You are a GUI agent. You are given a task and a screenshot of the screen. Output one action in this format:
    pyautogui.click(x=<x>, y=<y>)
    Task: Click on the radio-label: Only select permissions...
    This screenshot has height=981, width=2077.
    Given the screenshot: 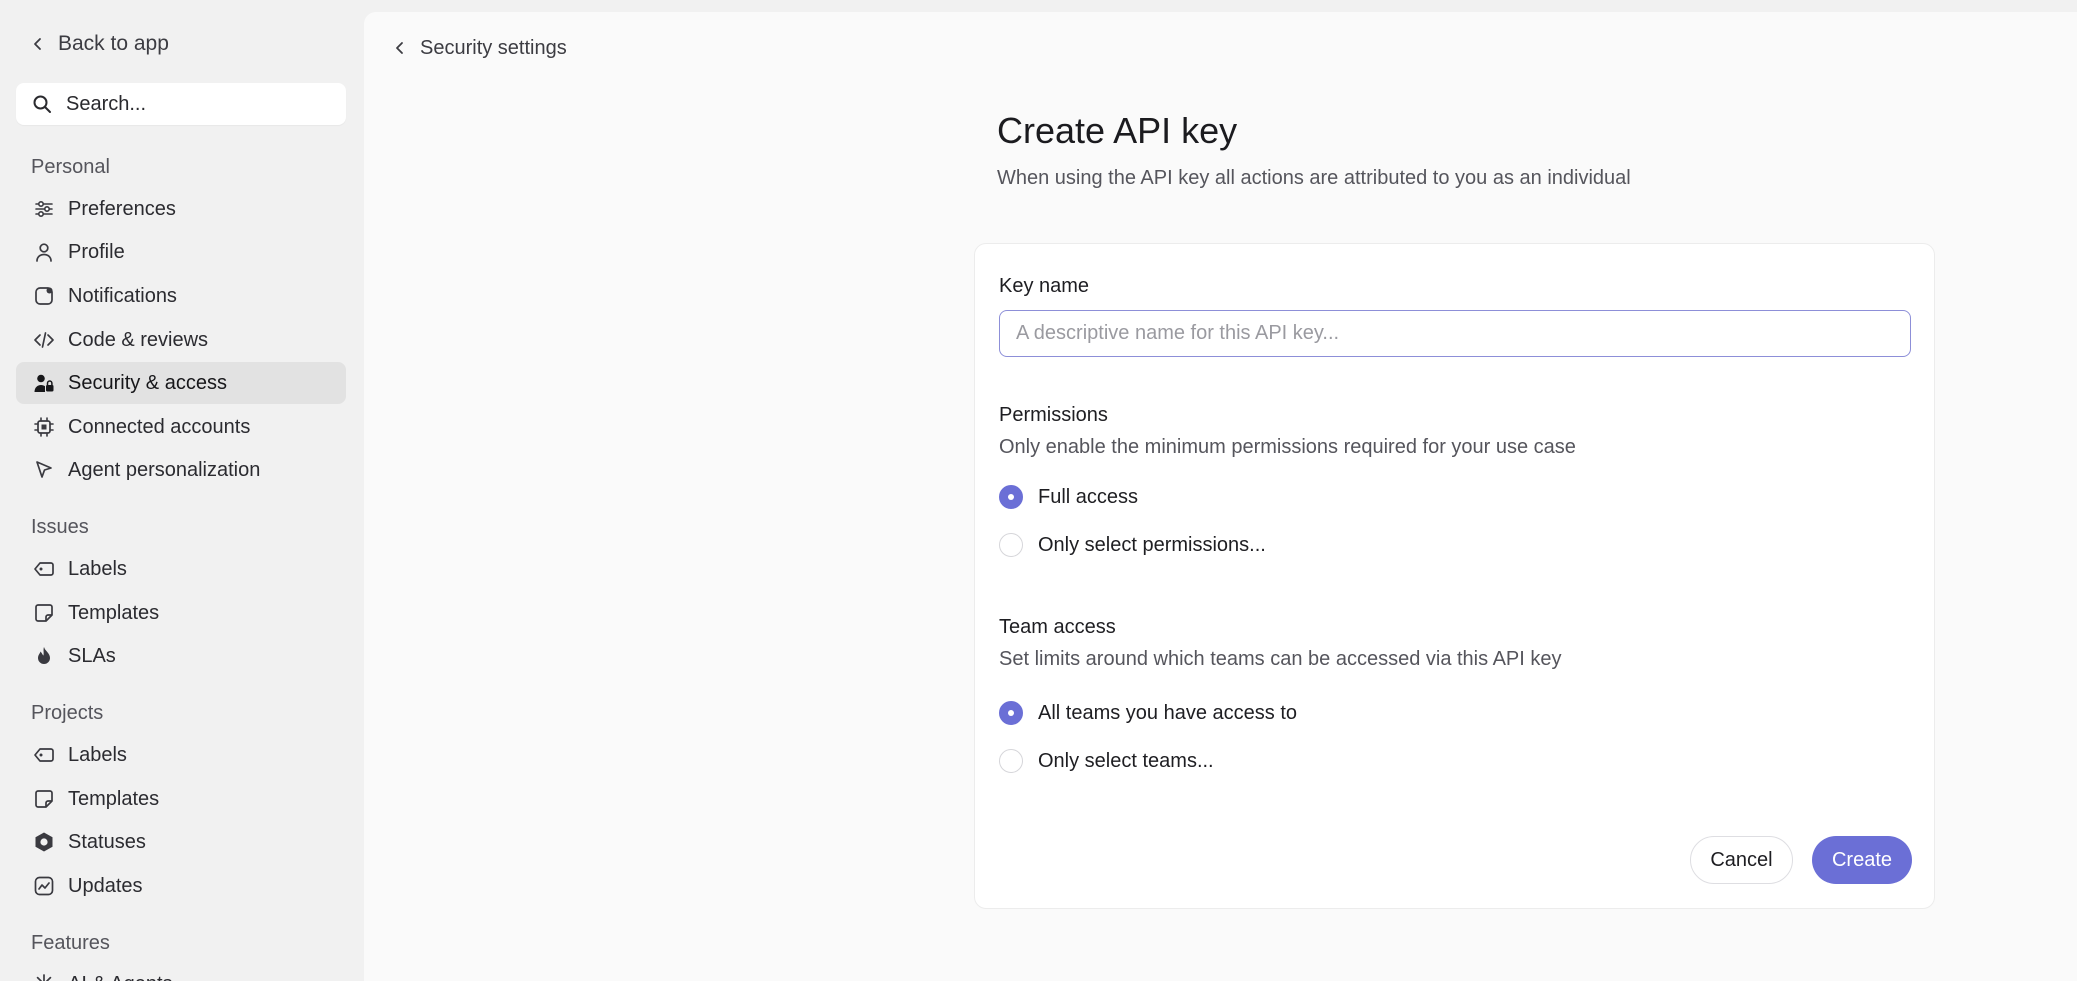 What is the action you would take?
    pyautogui.click(x=1152, y=544)
    